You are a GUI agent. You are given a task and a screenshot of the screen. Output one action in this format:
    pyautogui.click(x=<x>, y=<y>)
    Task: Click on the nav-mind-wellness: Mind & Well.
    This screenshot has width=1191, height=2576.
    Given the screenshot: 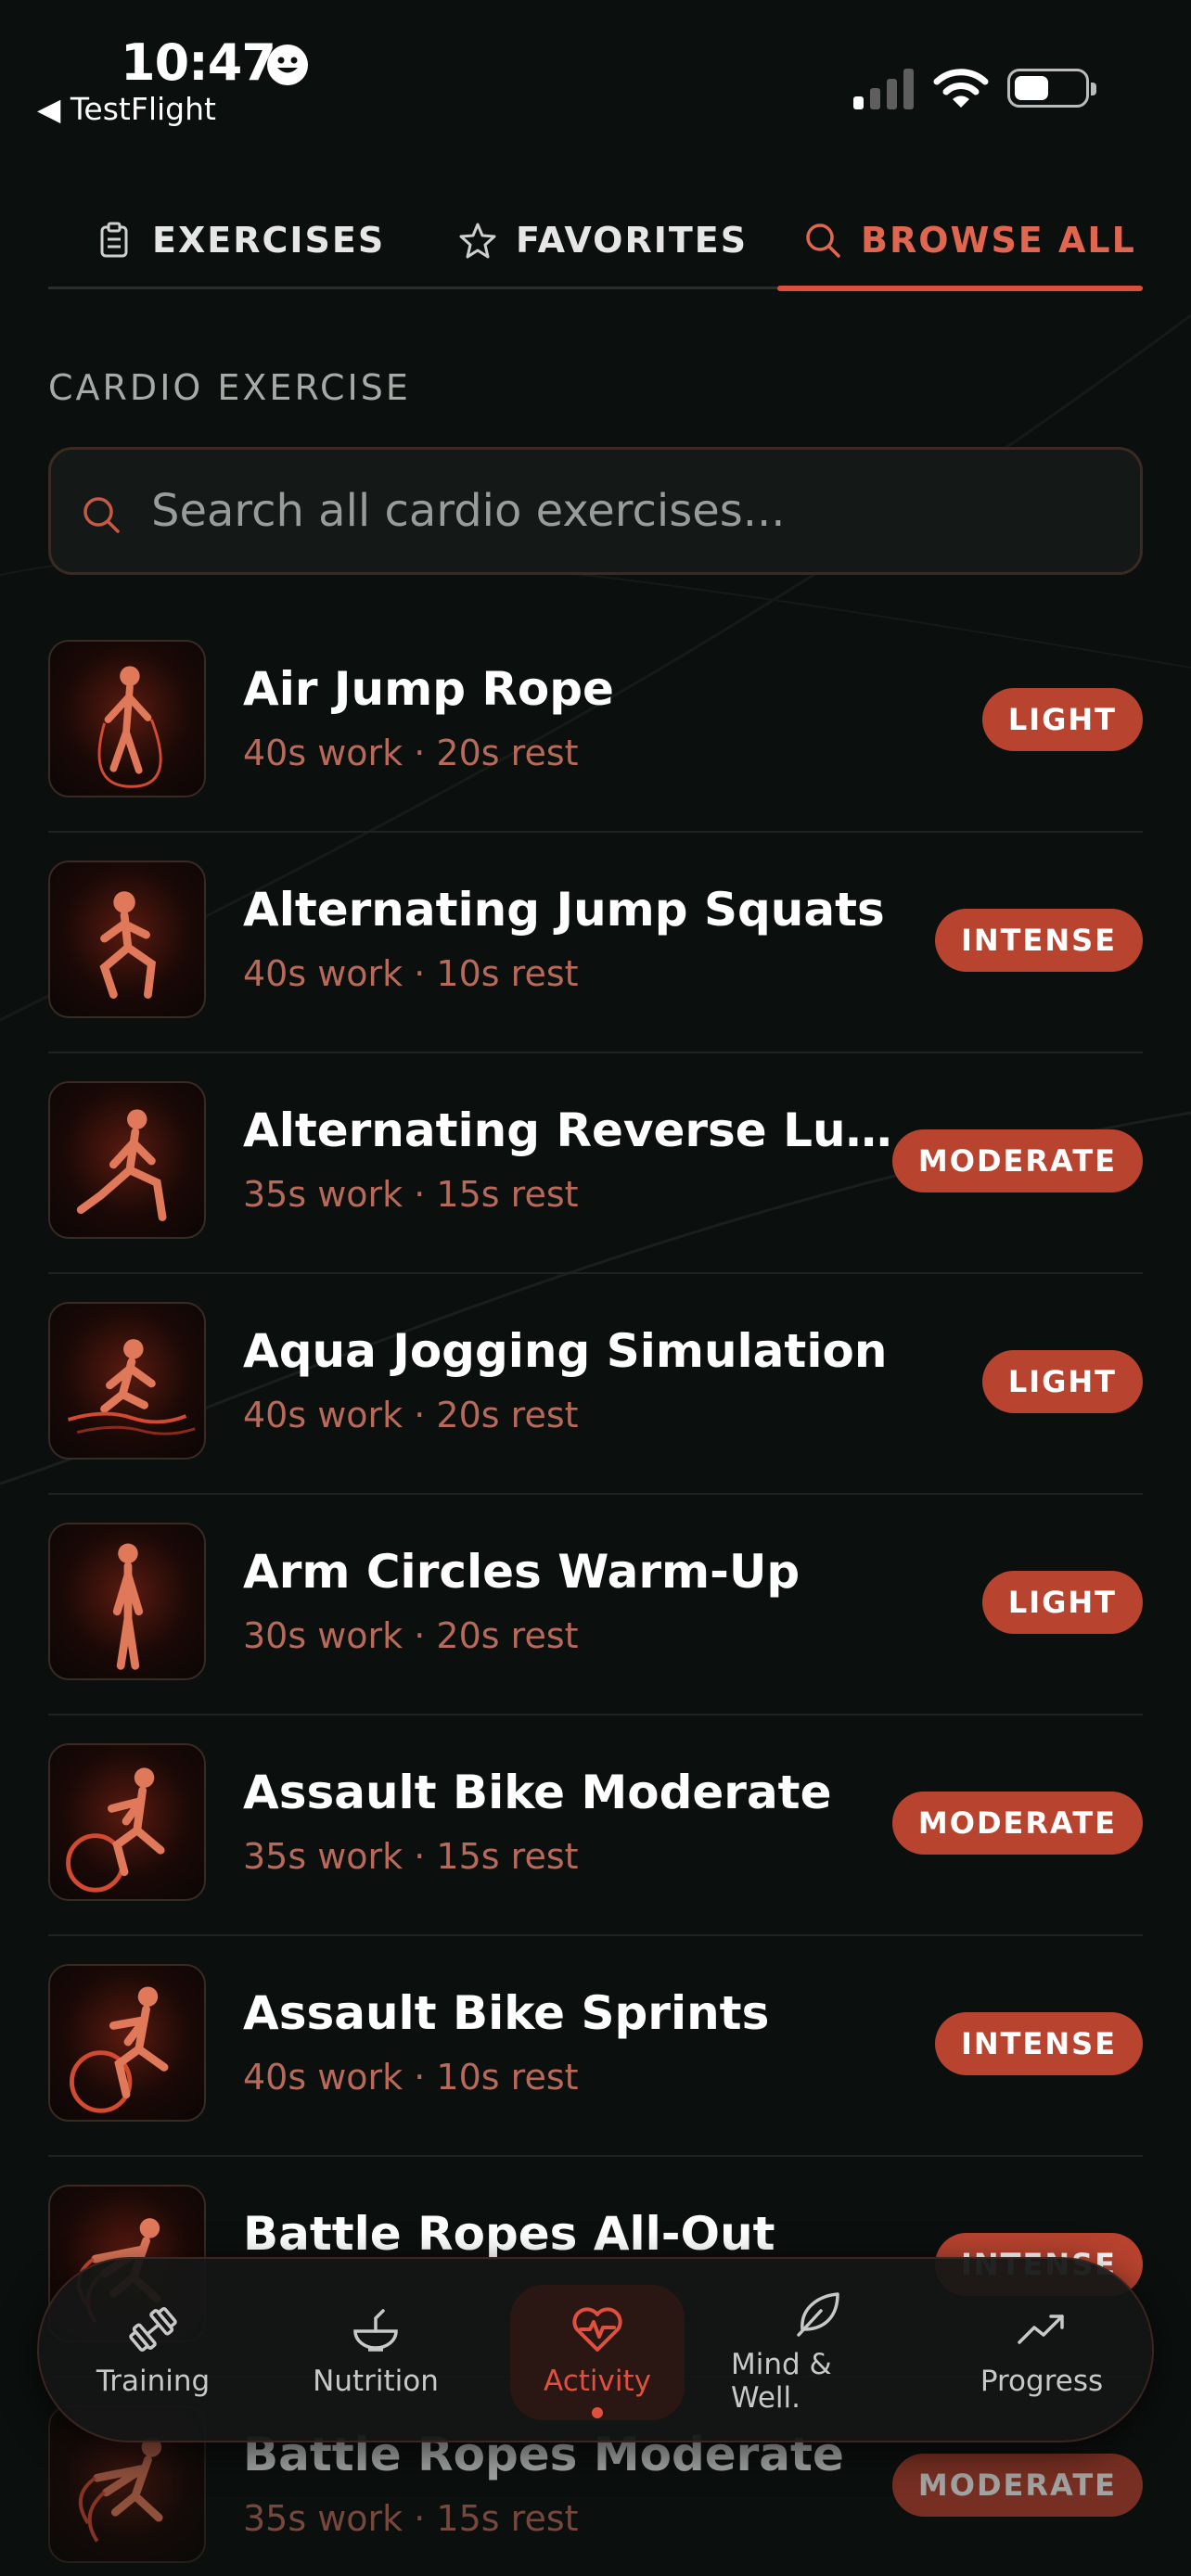 What is the action you would take?
    pyautogui.click(x=819, y=2352)
    